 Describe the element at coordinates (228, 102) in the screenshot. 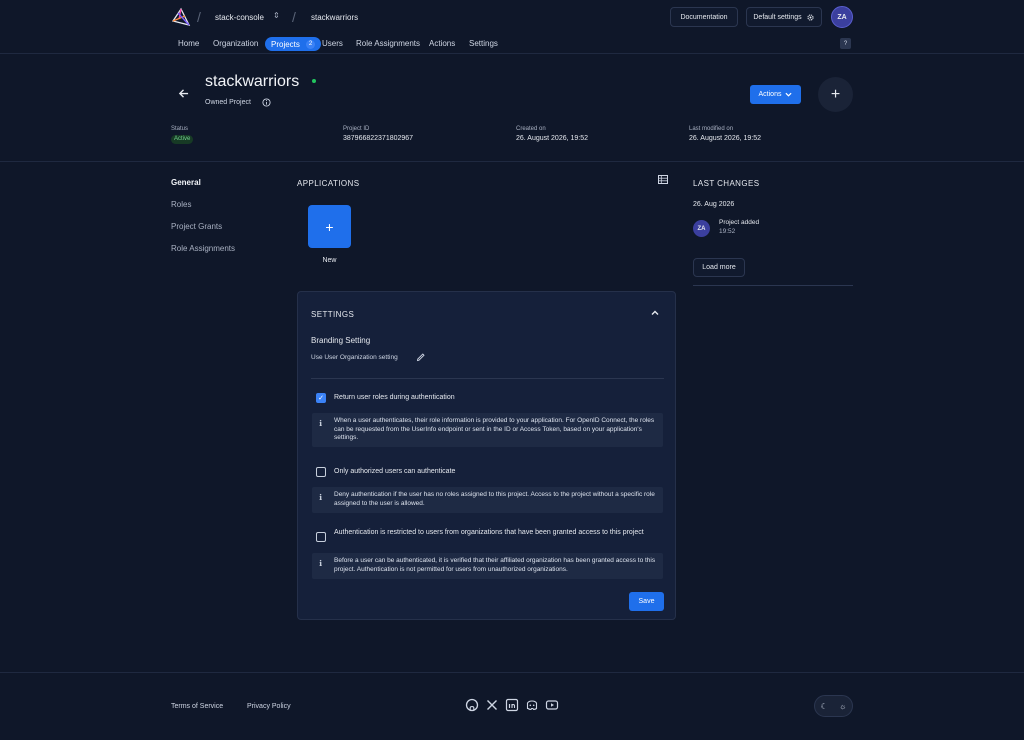

I see `project-subtitle: Owned Project` at that location.